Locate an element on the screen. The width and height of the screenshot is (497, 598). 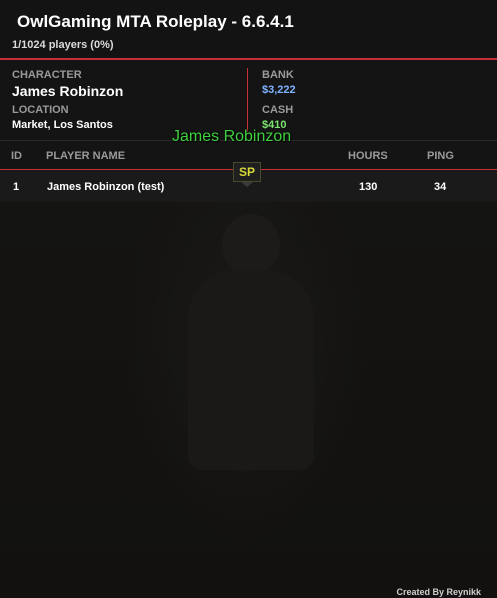
location-label: LOCATION is located at coordinates (40, 110).